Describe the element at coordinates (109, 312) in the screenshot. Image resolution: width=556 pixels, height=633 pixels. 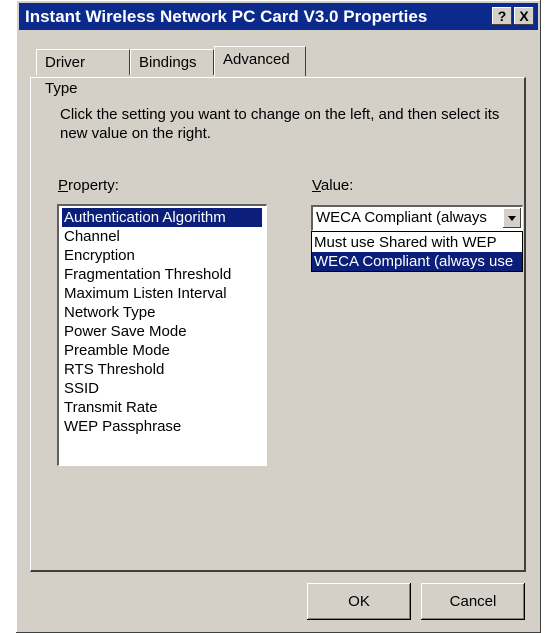
I see `property-item: Network Type` at that location.